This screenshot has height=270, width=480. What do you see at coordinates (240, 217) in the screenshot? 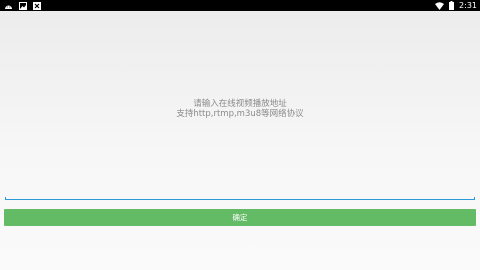
I see `confirm-button: 确定` at bounding box center [240, 217].